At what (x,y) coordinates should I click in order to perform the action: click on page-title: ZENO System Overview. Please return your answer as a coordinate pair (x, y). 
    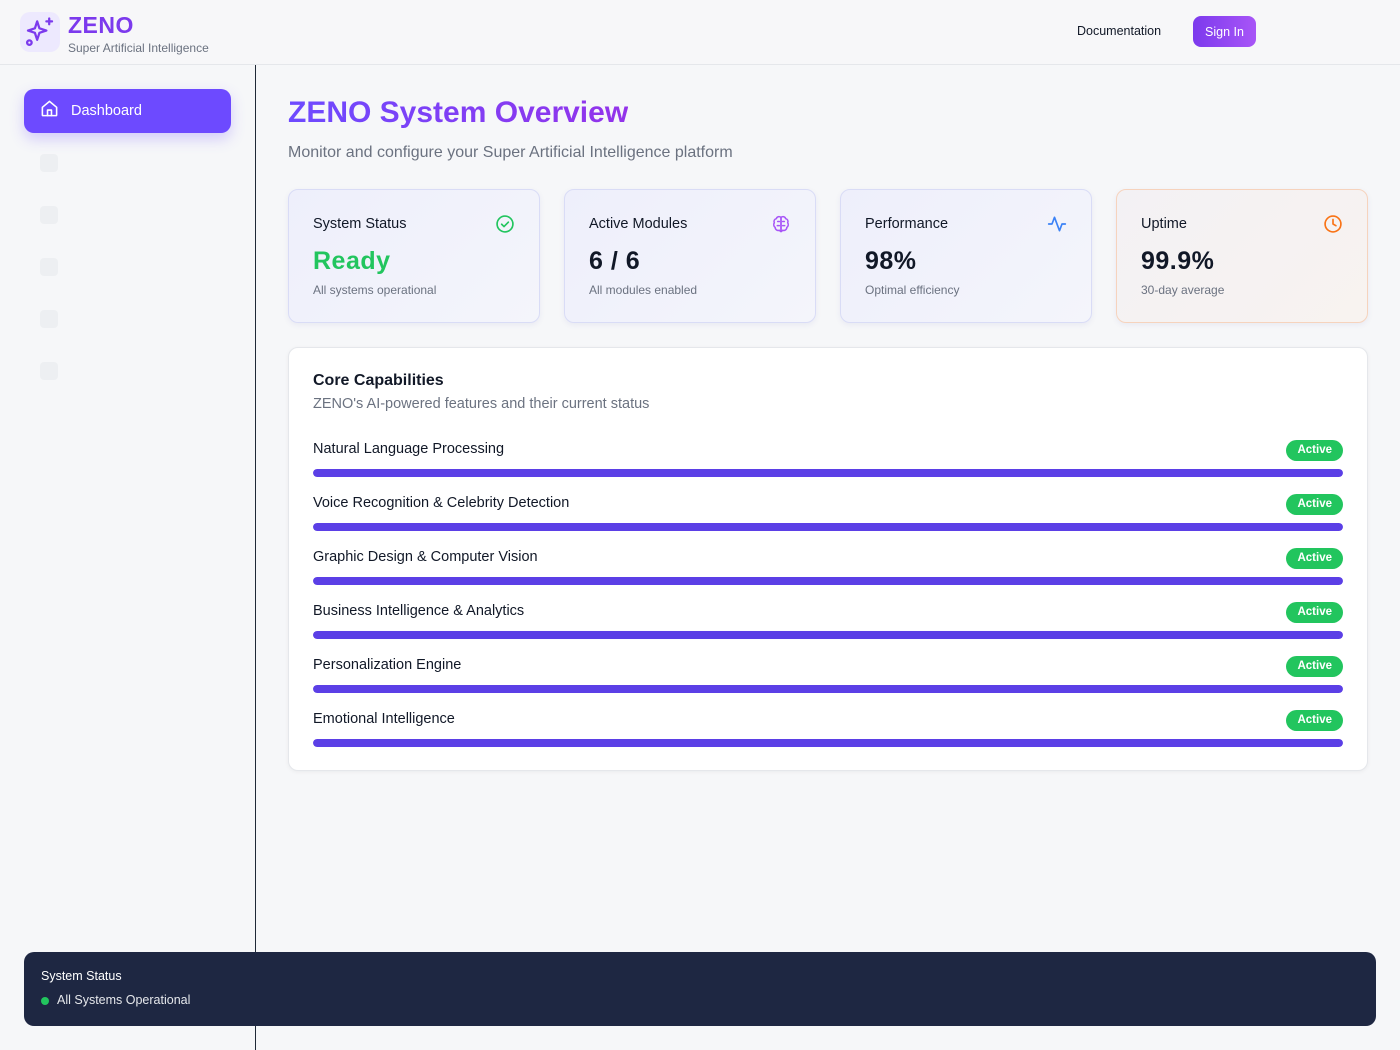
    Looking at the image, I should click on (458, 112).